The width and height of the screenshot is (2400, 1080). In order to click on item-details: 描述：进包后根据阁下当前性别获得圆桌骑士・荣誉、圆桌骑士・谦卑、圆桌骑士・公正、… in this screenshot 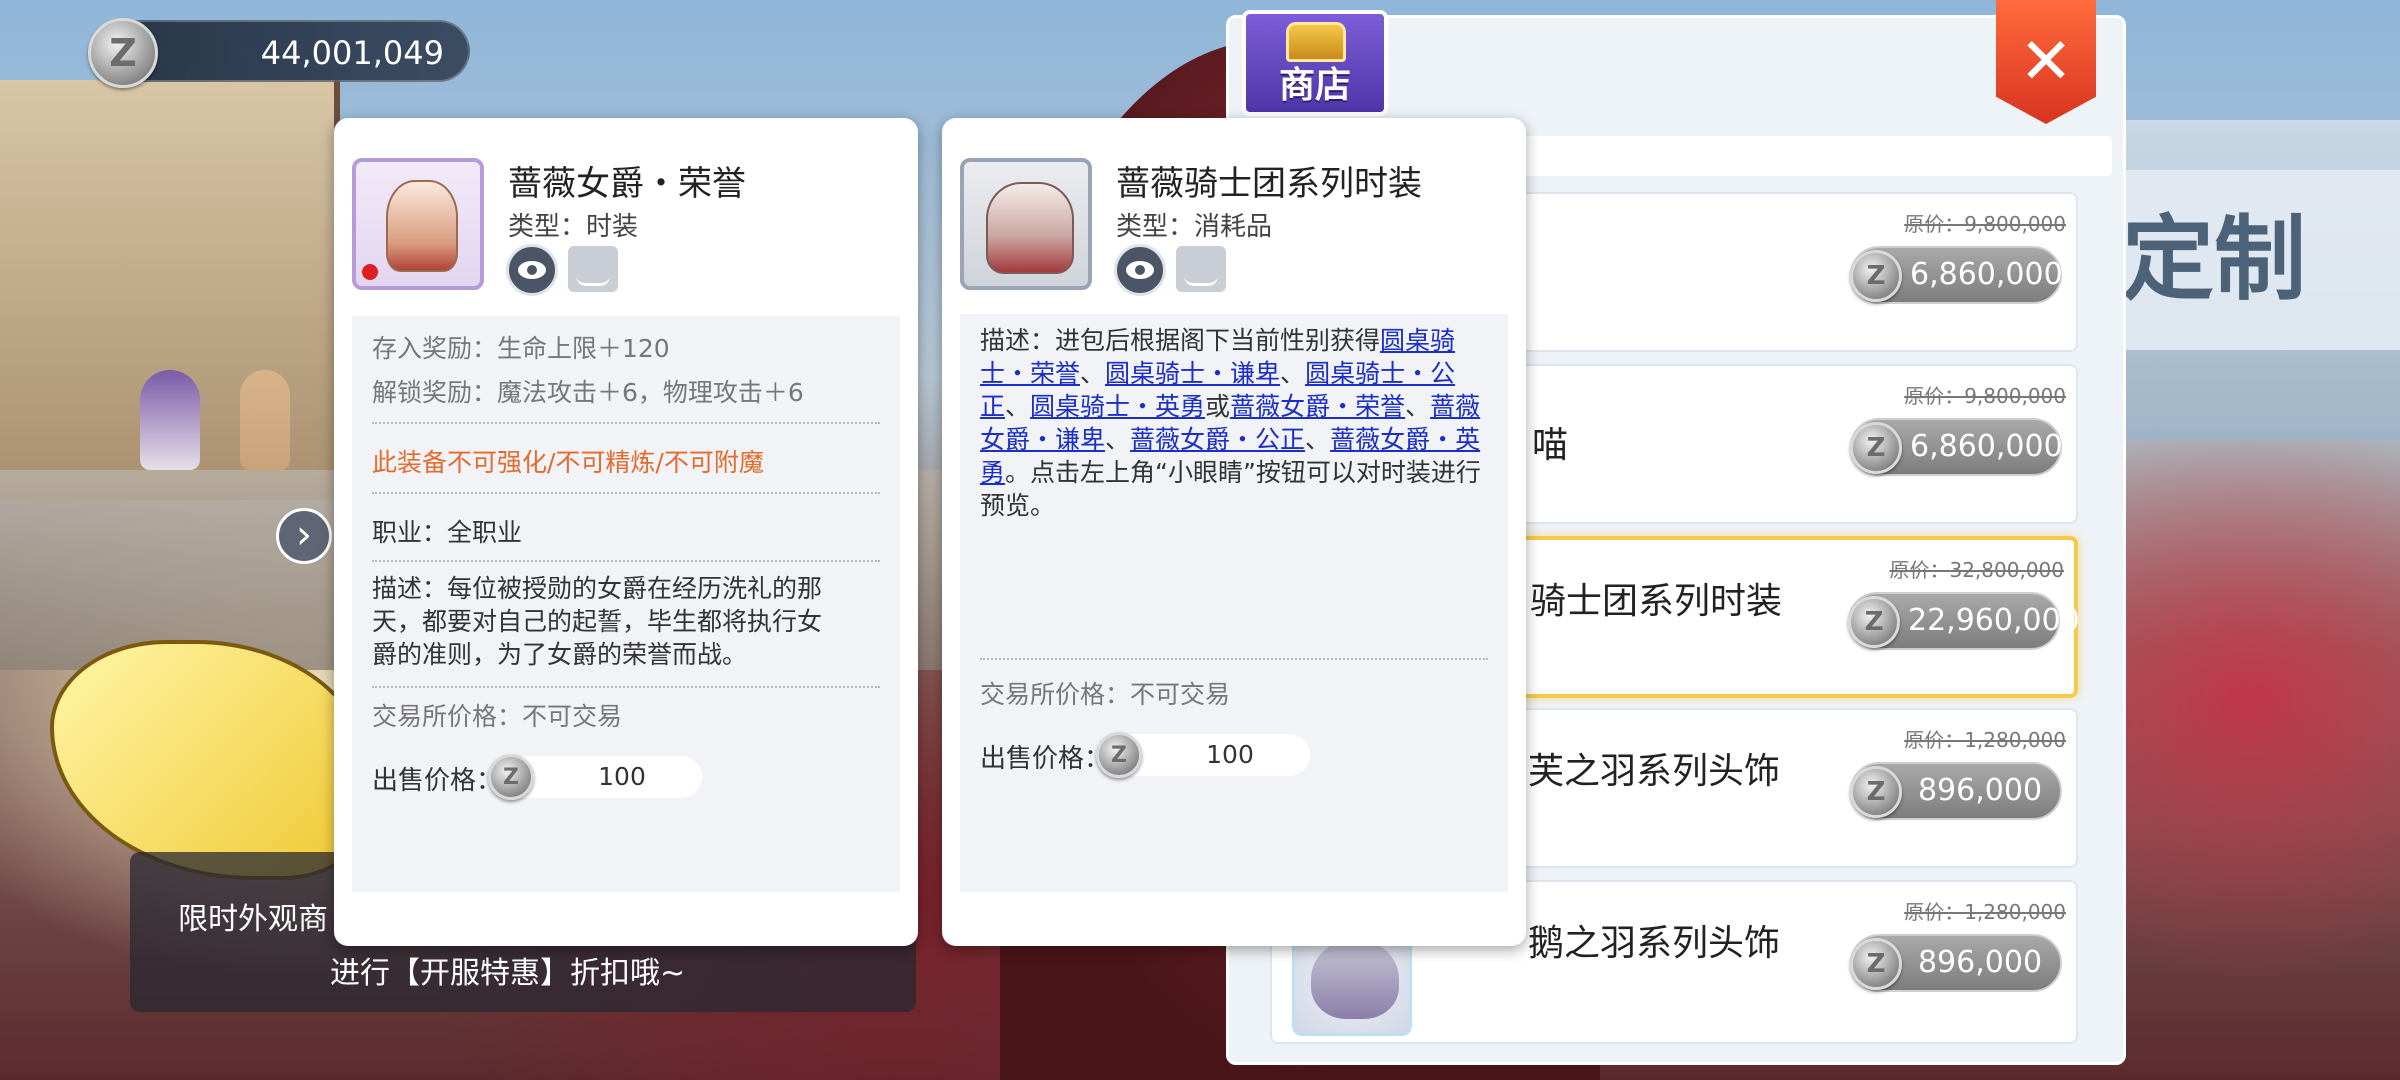, I will do `click(1234, 603)`.